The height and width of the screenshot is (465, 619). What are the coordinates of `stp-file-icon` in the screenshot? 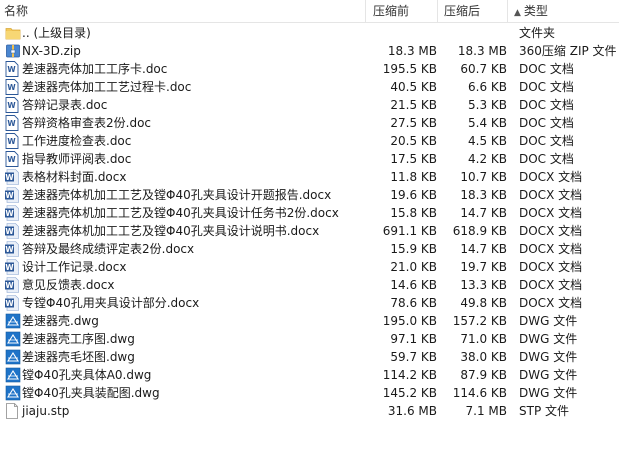 It's located at (12, 411).